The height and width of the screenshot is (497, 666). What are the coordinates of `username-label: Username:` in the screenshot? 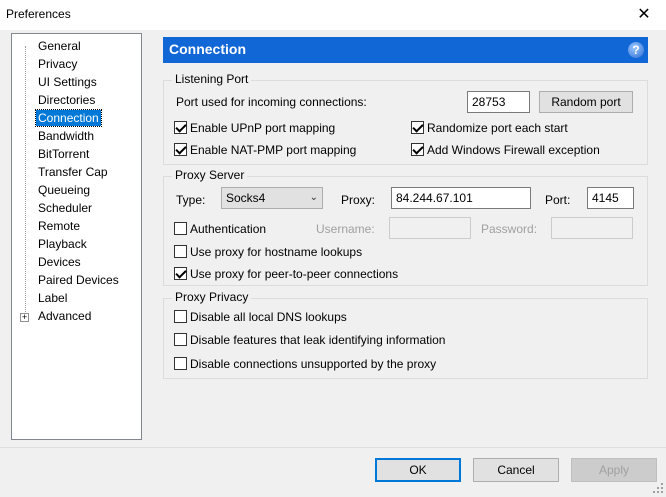 It's located at (345, 229).